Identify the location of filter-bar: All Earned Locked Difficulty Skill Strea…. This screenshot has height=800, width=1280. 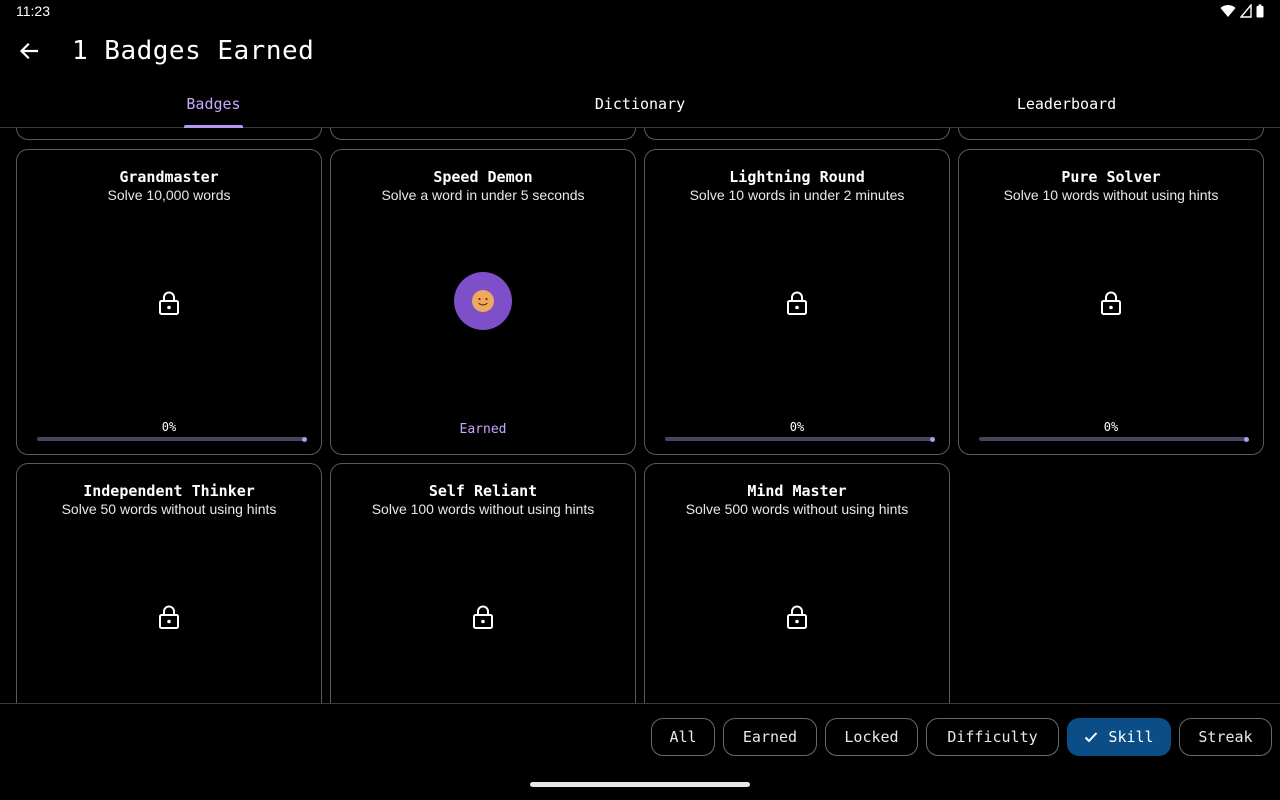
(640, 751).